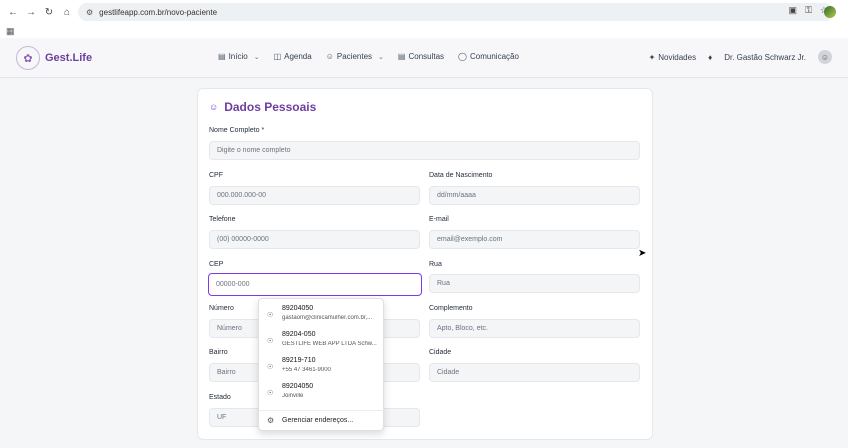 Image resolution: width=848 pixels, height=448 pixels. I want to click on user-name: Dr. Gastão Schwarz Jr., so click(765, 57).